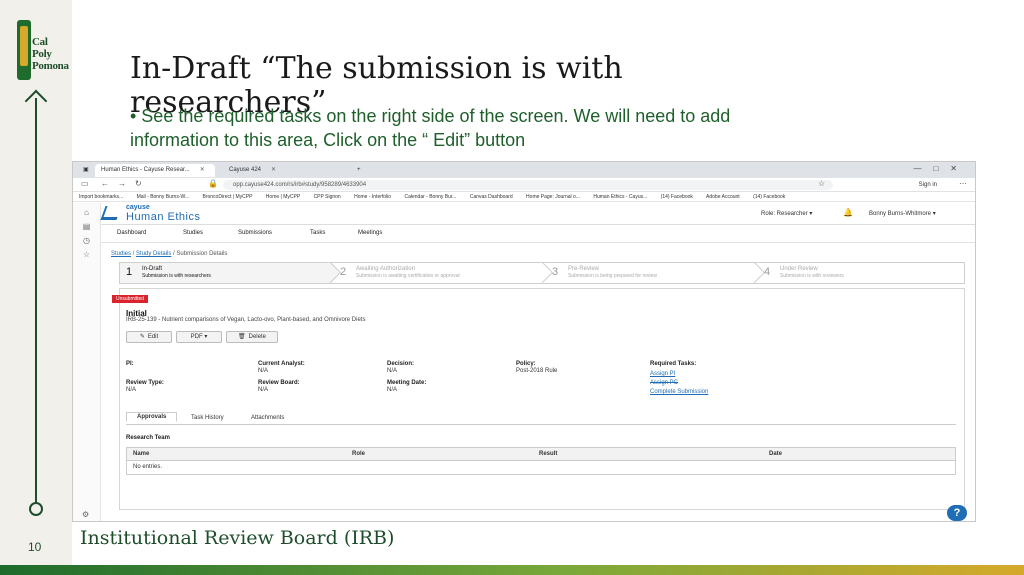  What do you see at coordinates (359, 454) in the screenshot?
I see `col-role: Role` at bounding box center [359, 454].